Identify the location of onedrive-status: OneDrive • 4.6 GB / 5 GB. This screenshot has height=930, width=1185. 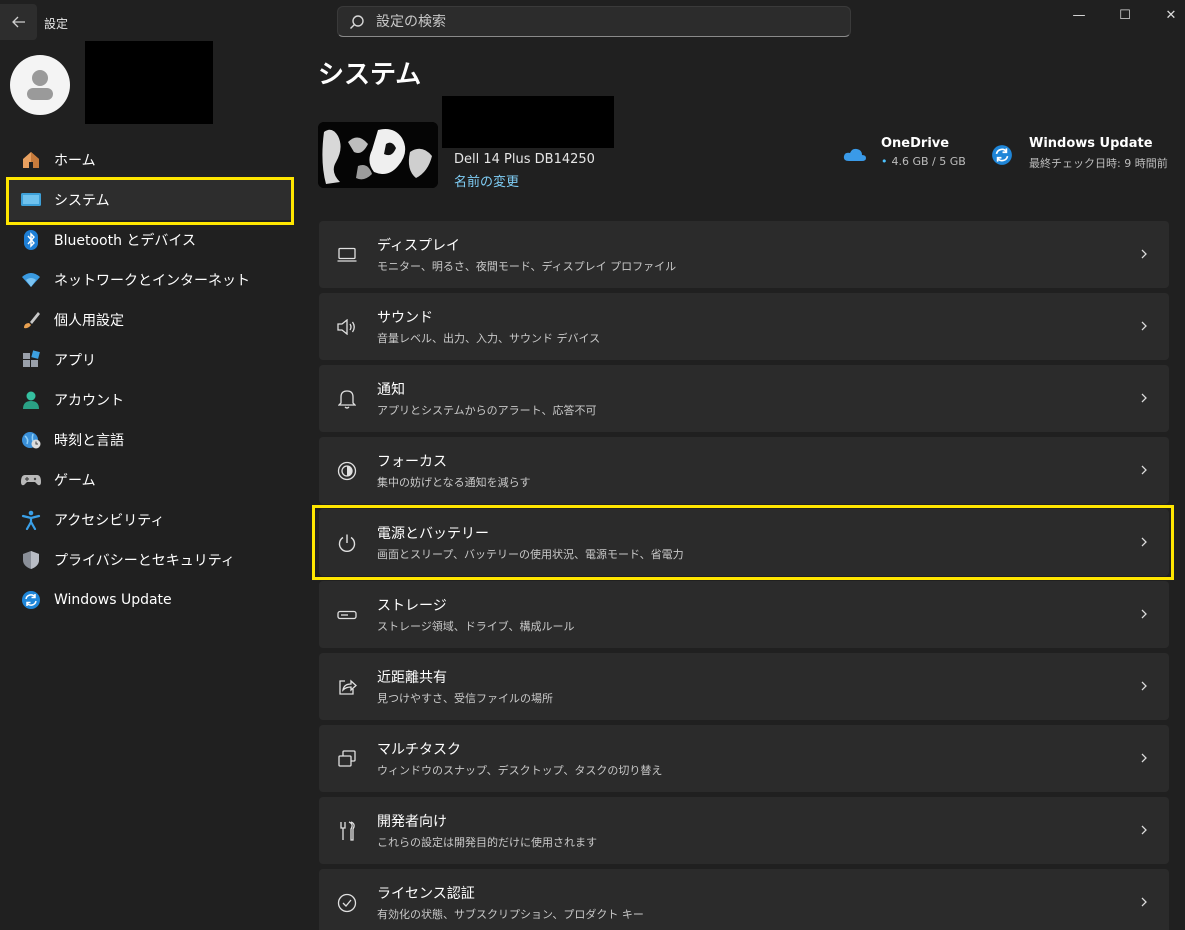
(904, 152).